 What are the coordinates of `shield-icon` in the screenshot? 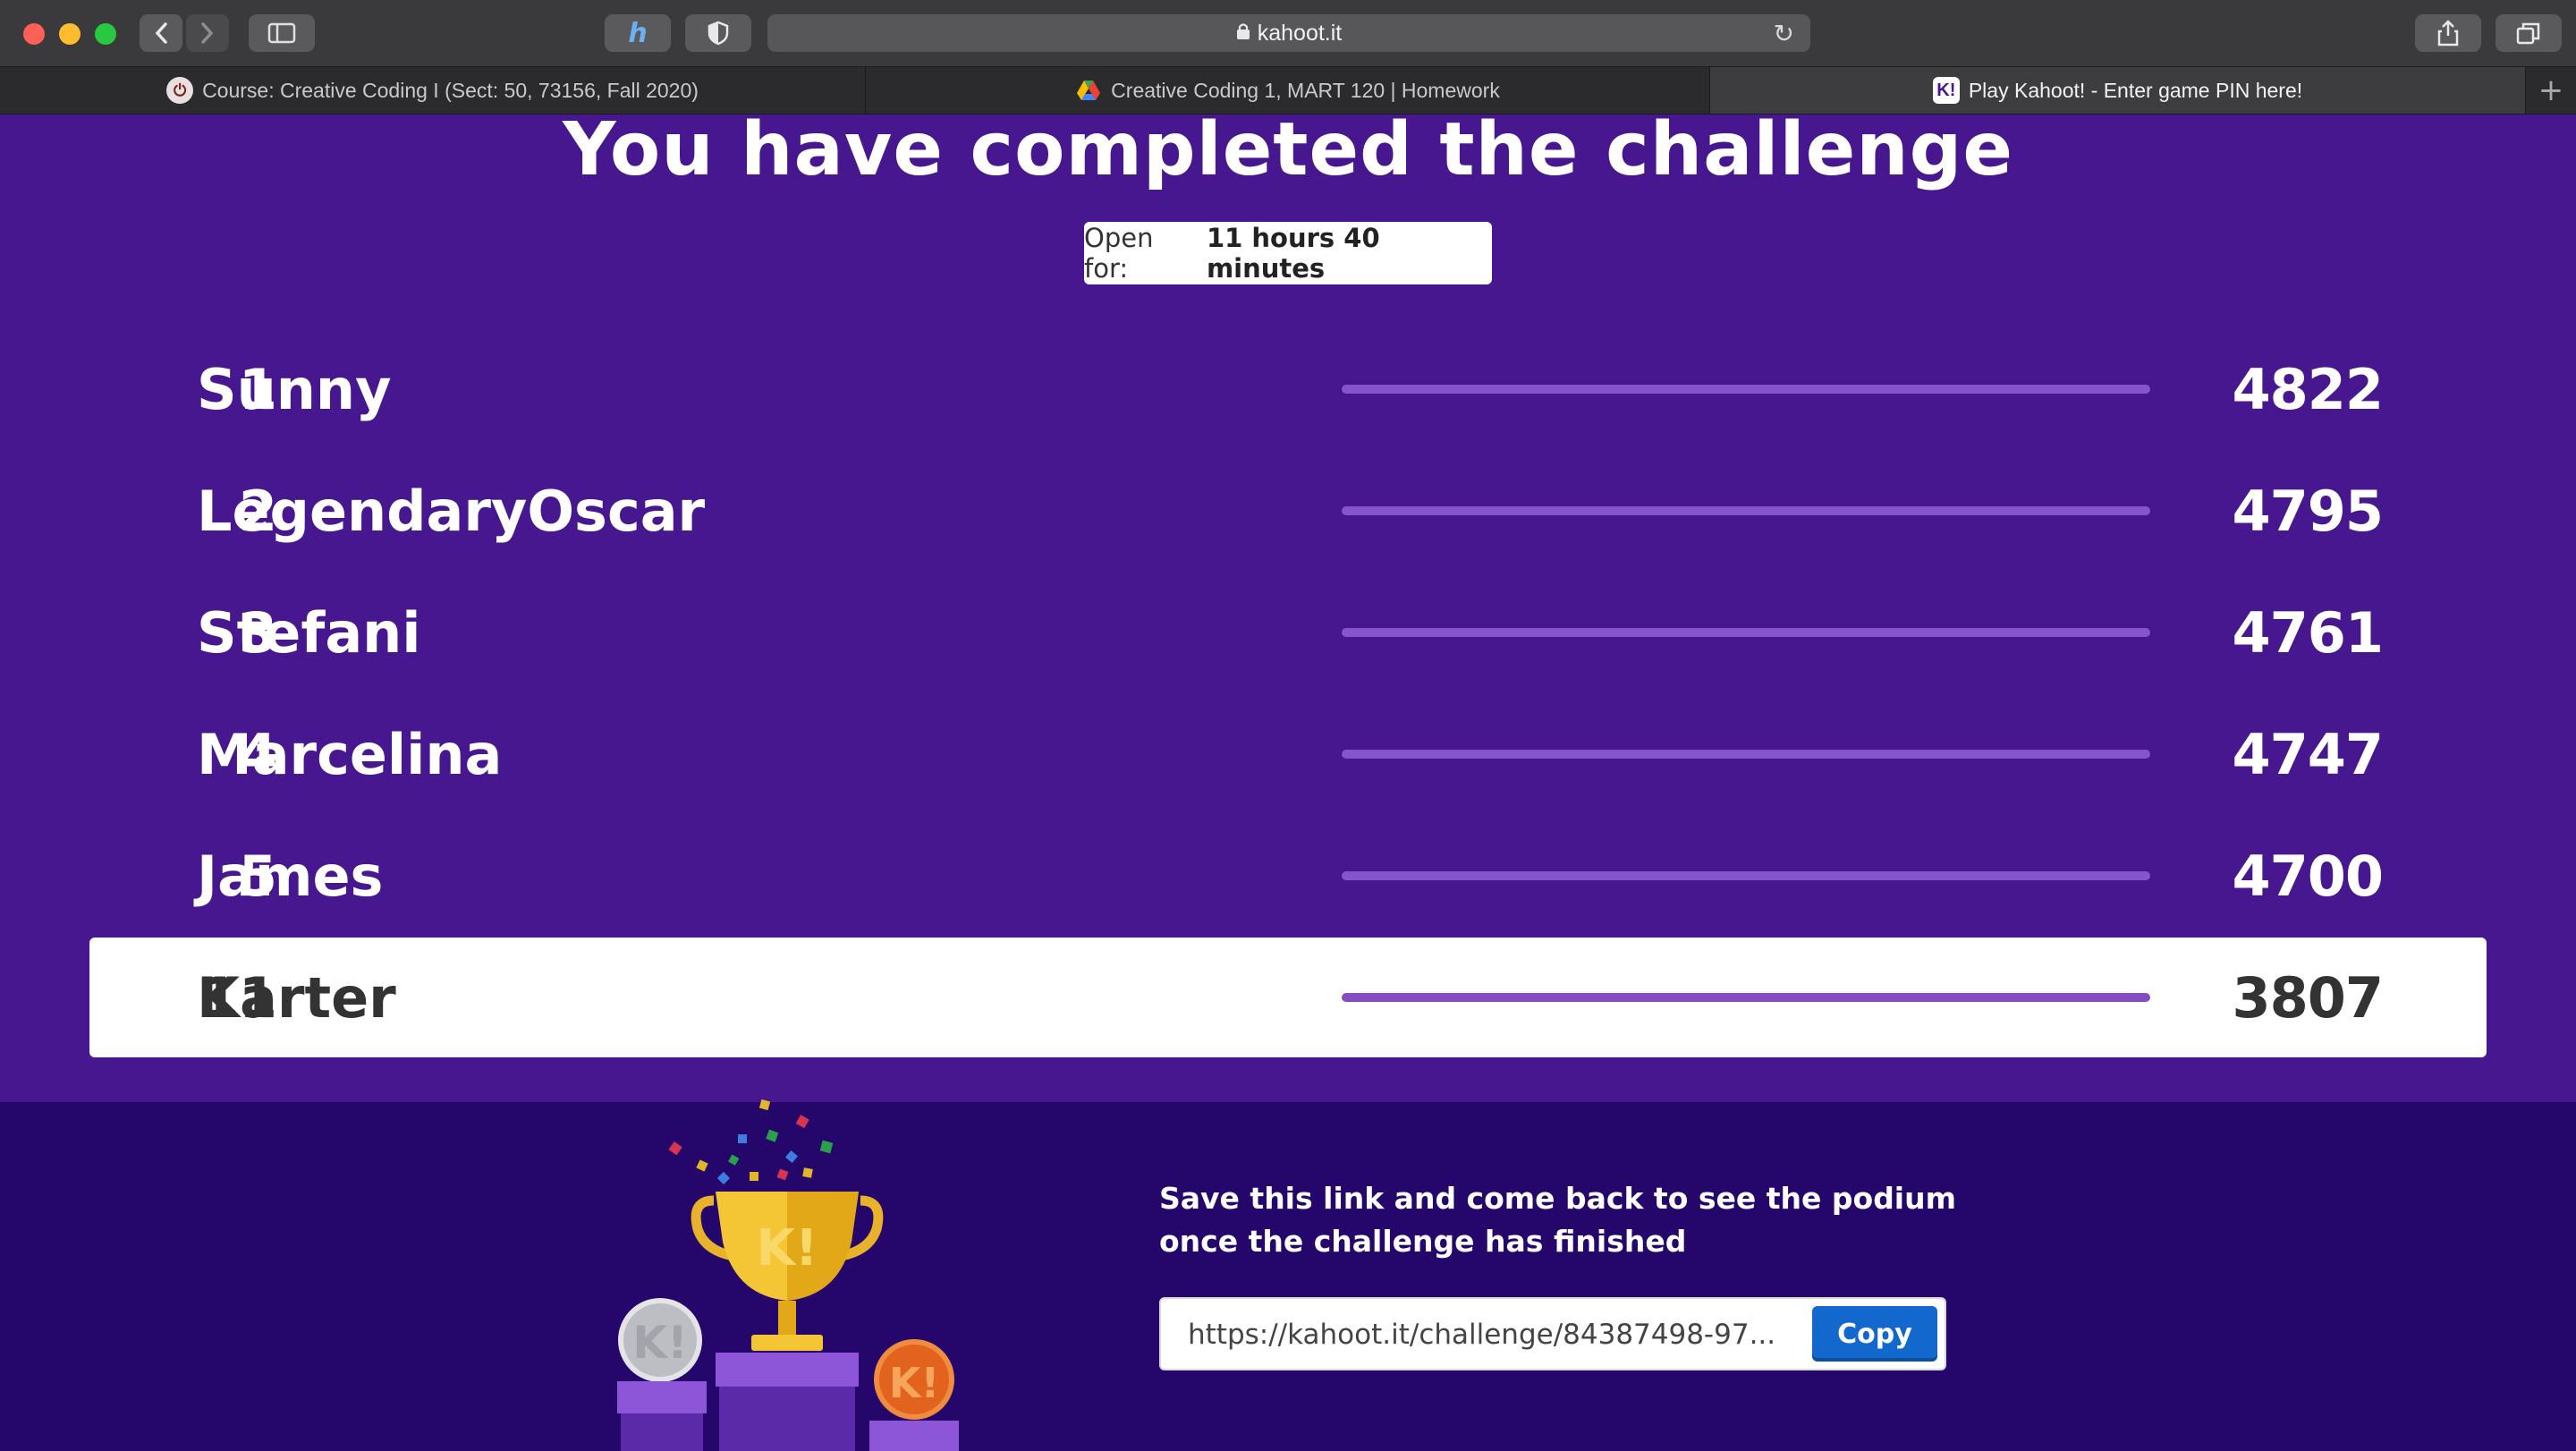 It's located at (718, 33).